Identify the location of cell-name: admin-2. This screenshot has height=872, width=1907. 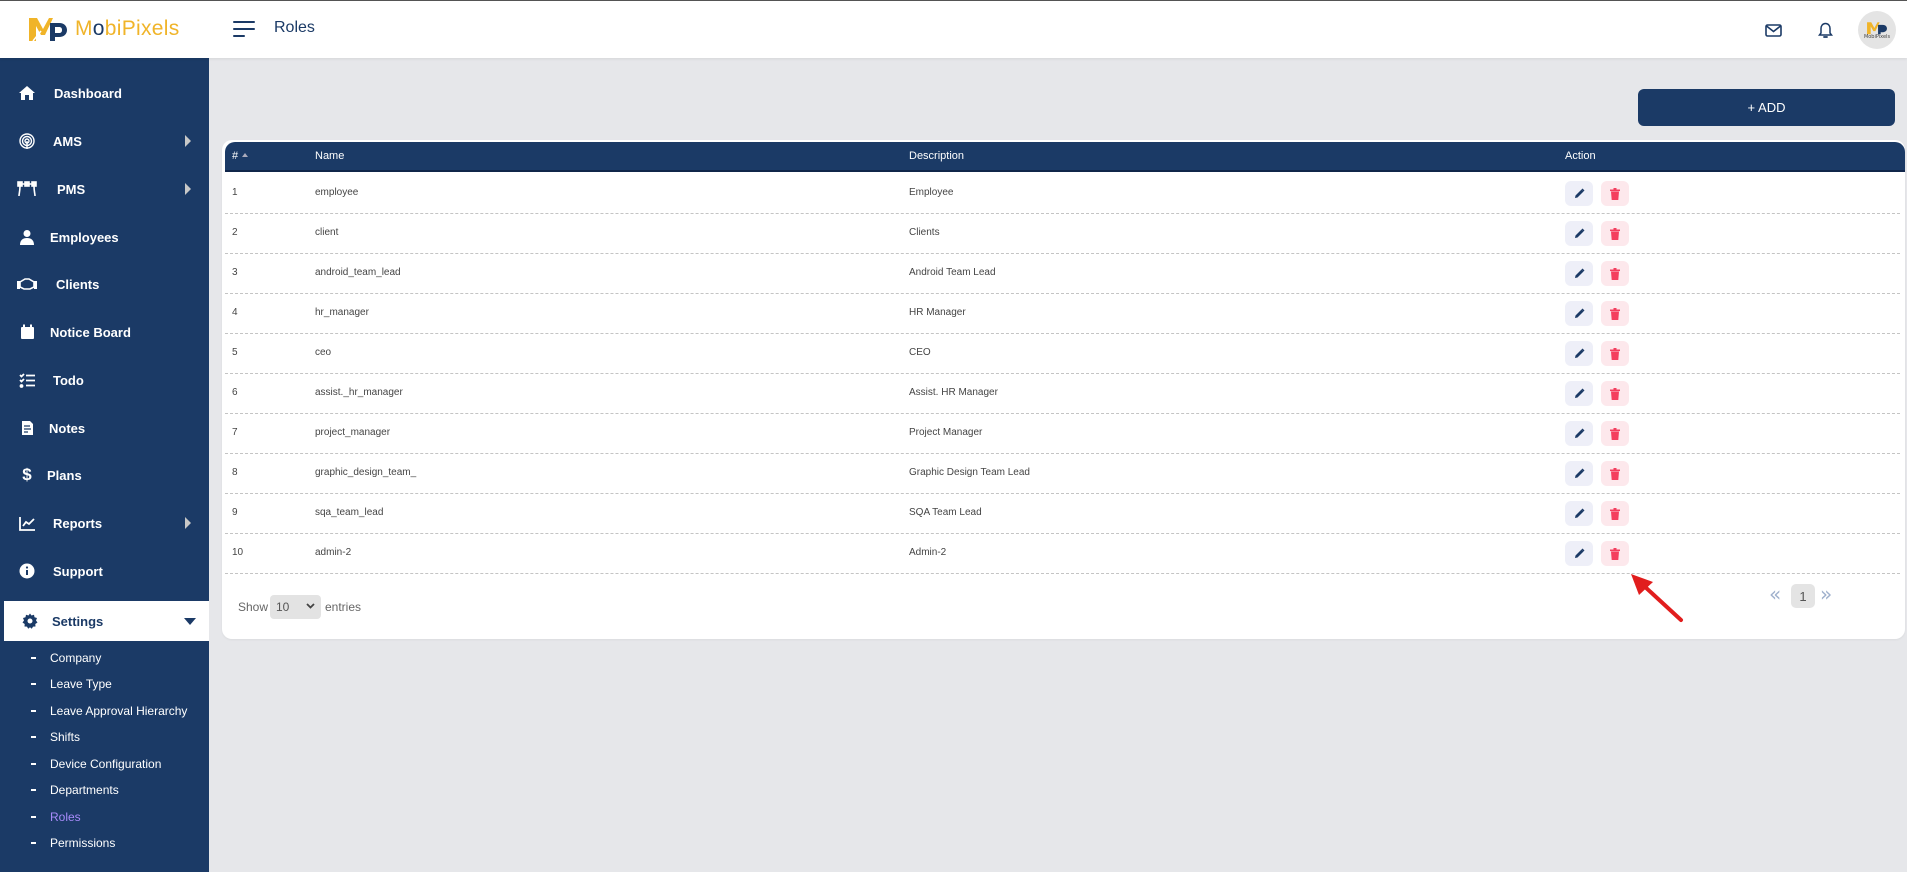
(333, 552).